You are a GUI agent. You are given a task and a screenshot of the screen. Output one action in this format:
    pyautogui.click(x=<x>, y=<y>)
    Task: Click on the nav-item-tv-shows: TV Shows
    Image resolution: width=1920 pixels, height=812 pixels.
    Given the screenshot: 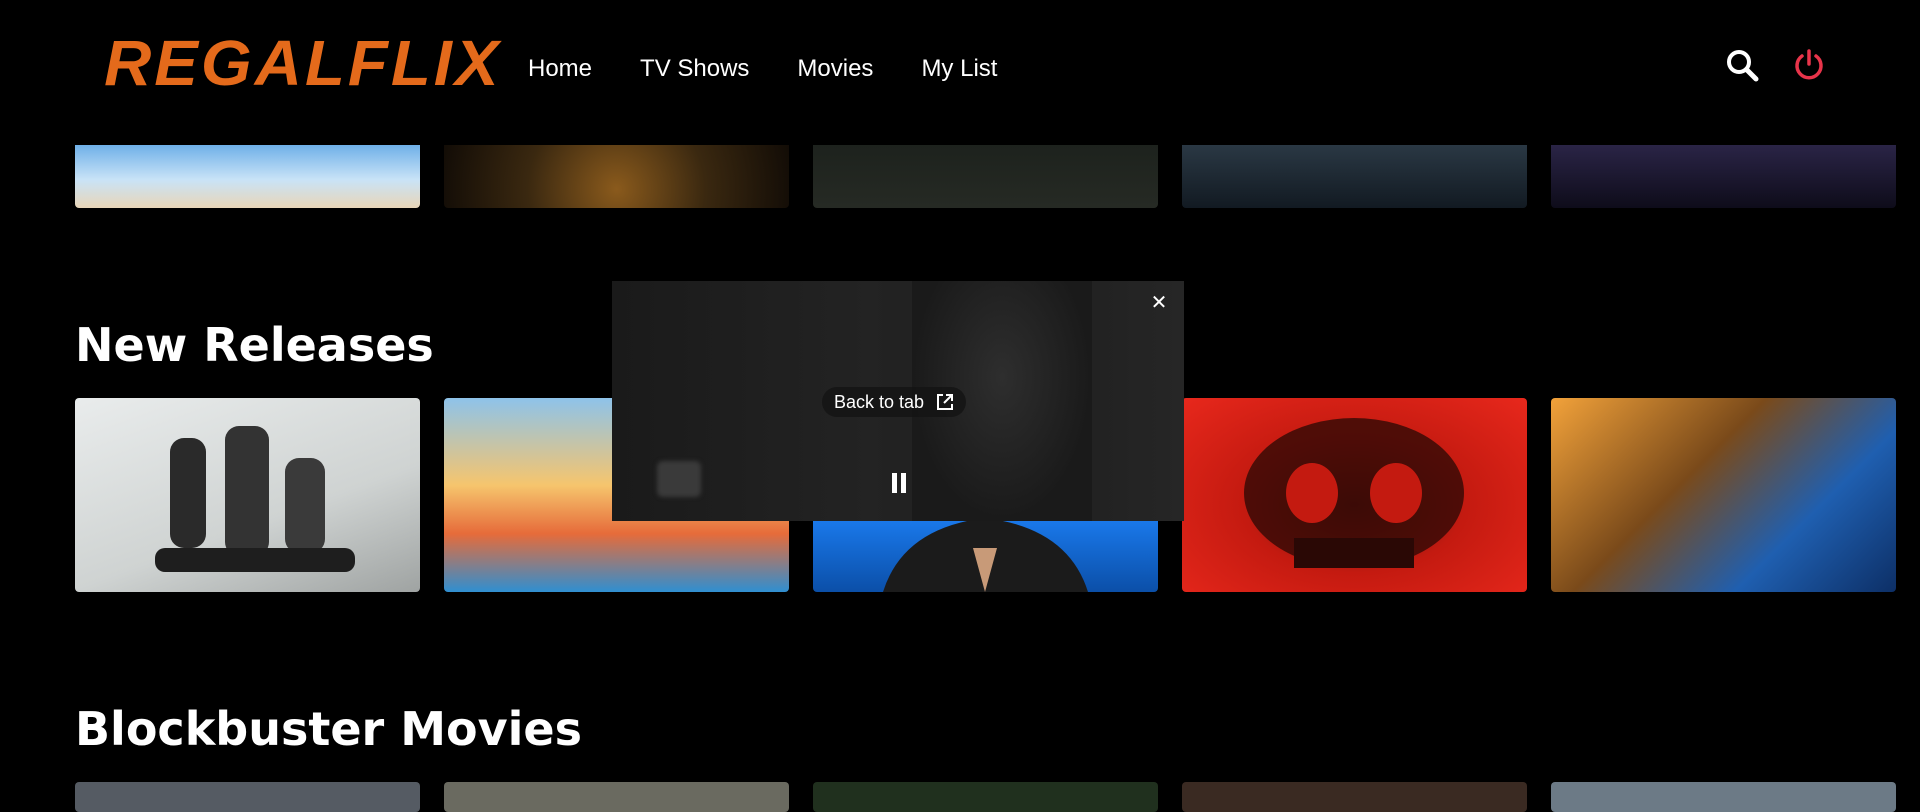 What is the action you would take?
    pyautogui.click(x=694, y=69)
    